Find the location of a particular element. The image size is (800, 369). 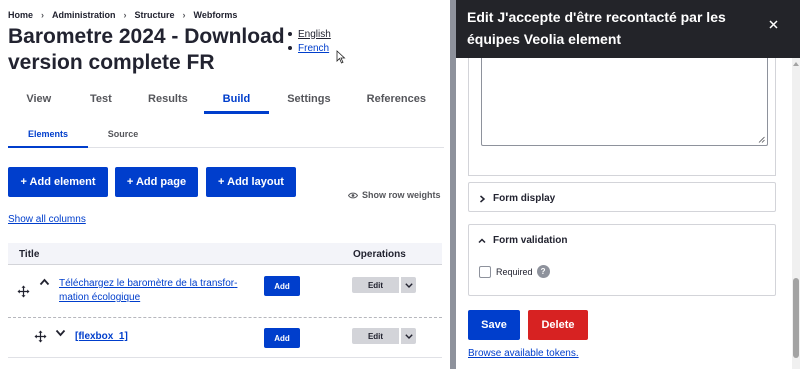

form-display-details: Form display is located at coordinates (622, 197).